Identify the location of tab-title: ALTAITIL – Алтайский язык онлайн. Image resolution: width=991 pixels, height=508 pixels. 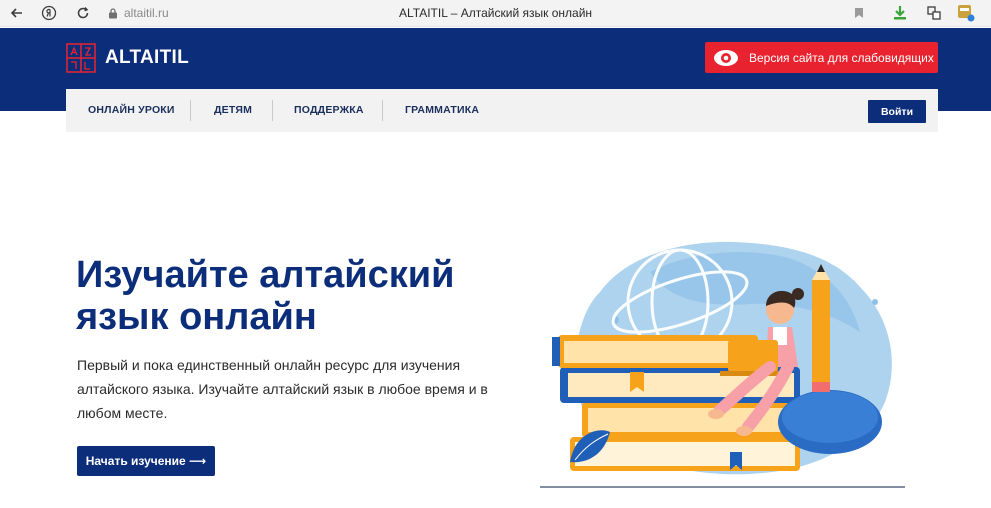
(495, 13).